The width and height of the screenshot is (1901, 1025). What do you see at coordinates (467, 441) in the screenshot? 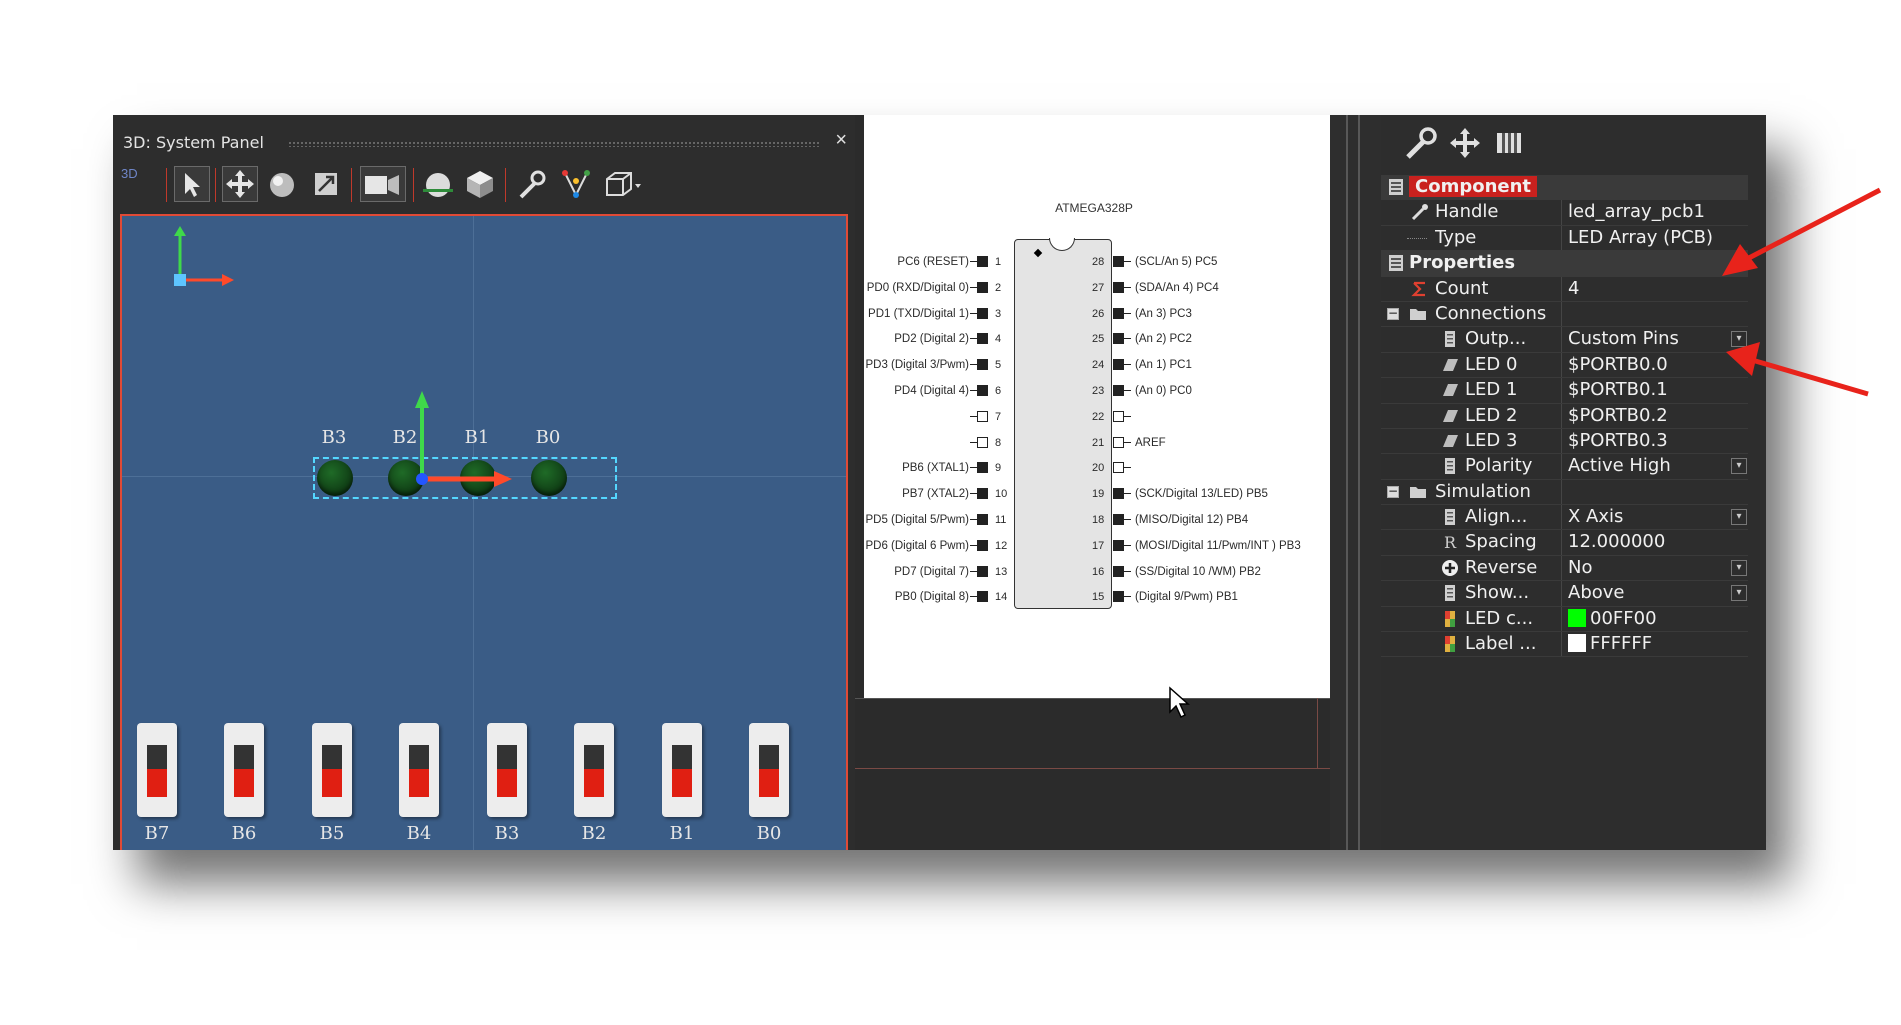
I see `transform-gizmo-icon` at bounding box center [467, 441].